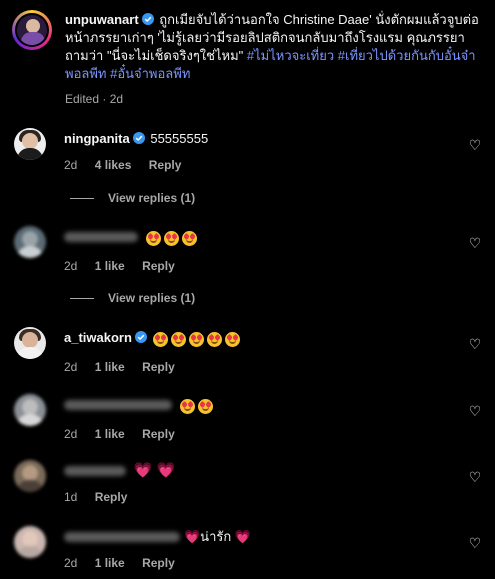 The image size is (495, 579). I want to click on commenter-username: ningpanita, so click(97, 138).